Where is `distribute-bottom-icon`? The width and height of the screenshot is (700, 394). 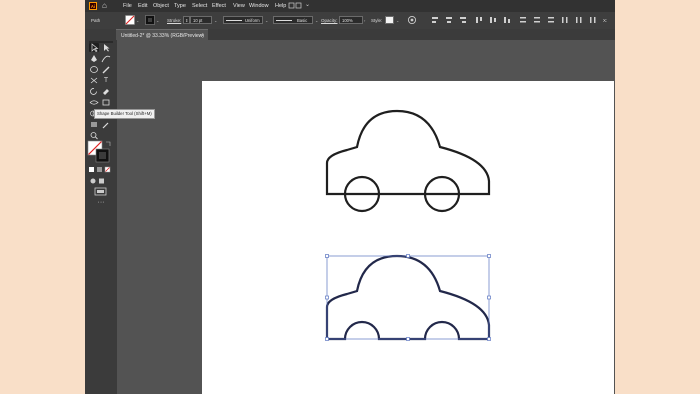 distribute-bottom-icon is located at coordinates (551, 18).